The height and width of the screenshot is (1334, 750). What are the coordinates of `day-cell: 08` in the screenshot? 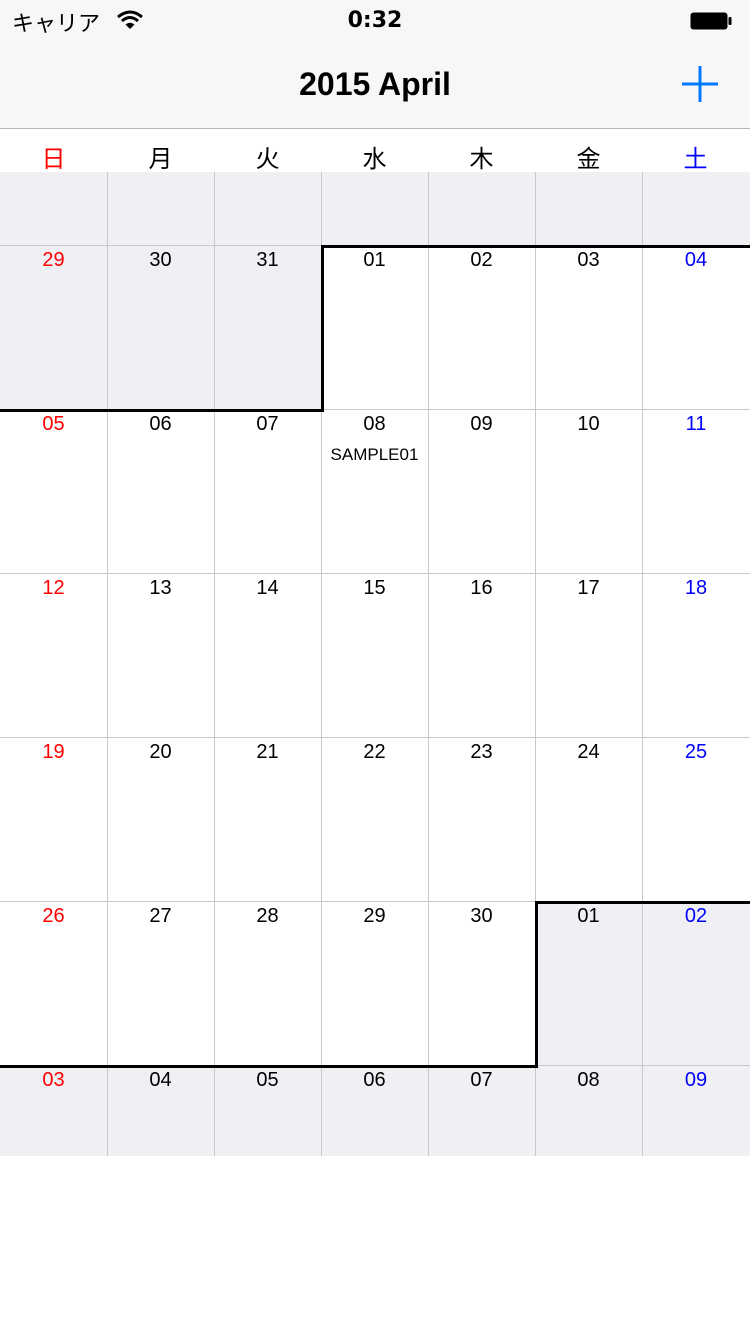 It's located at (588, 1110).